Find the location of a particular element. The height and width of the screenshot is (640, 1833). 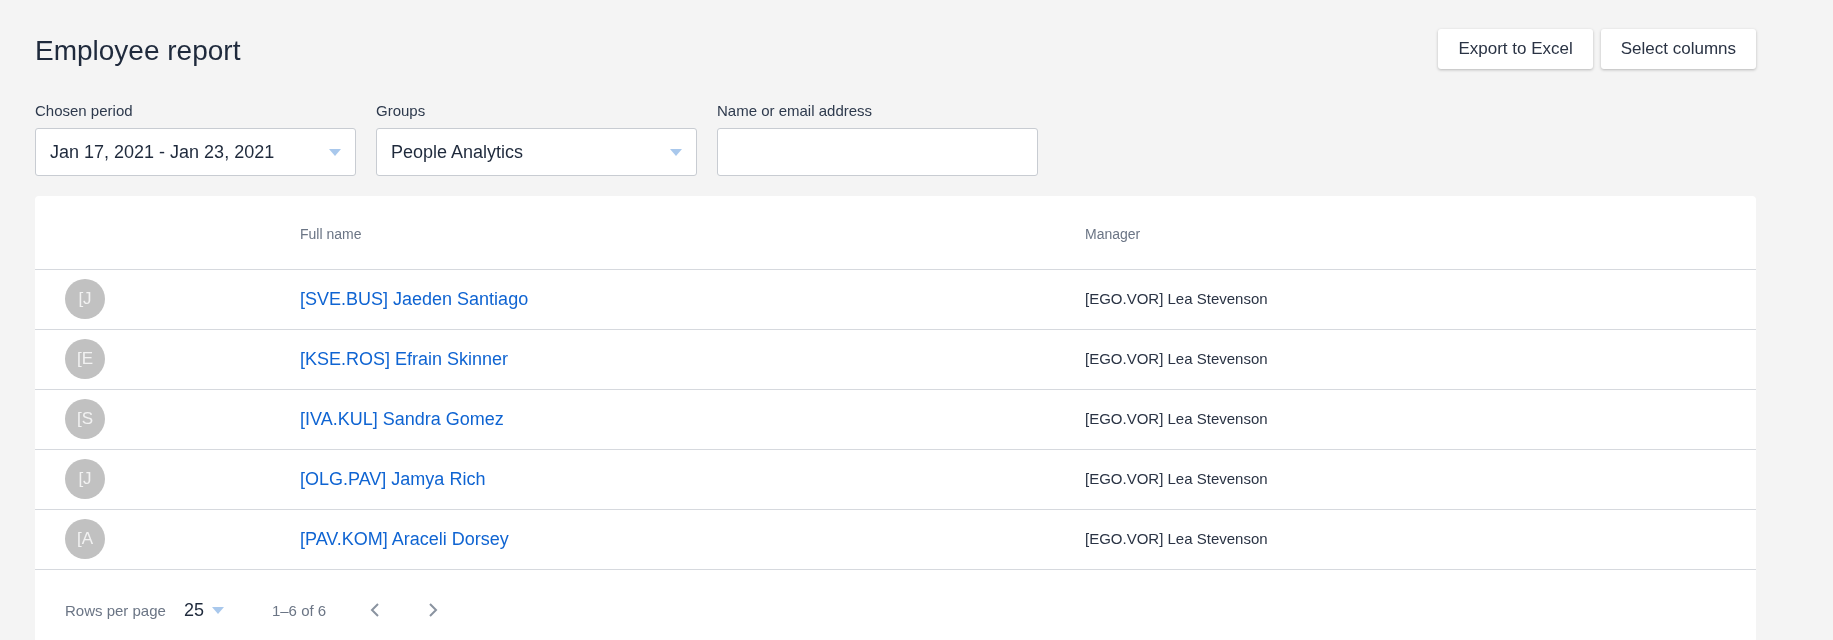

field-label: Chosen period is located at coordinates (84, 110).